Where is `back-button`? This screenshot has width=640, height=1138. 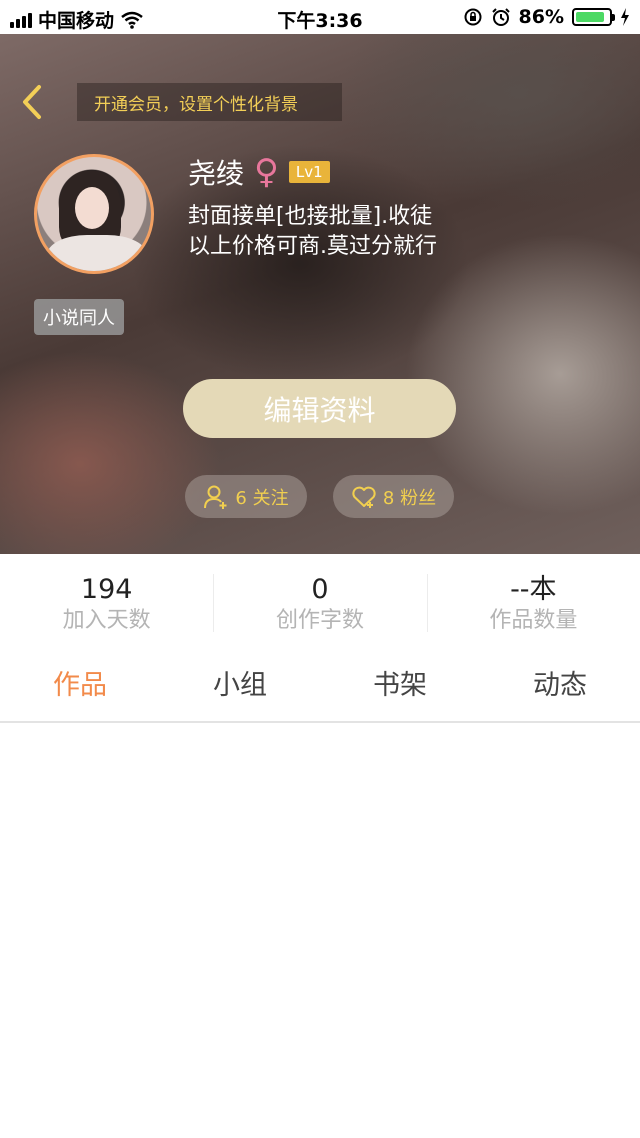
back-button is located at coordinates (32, 102).